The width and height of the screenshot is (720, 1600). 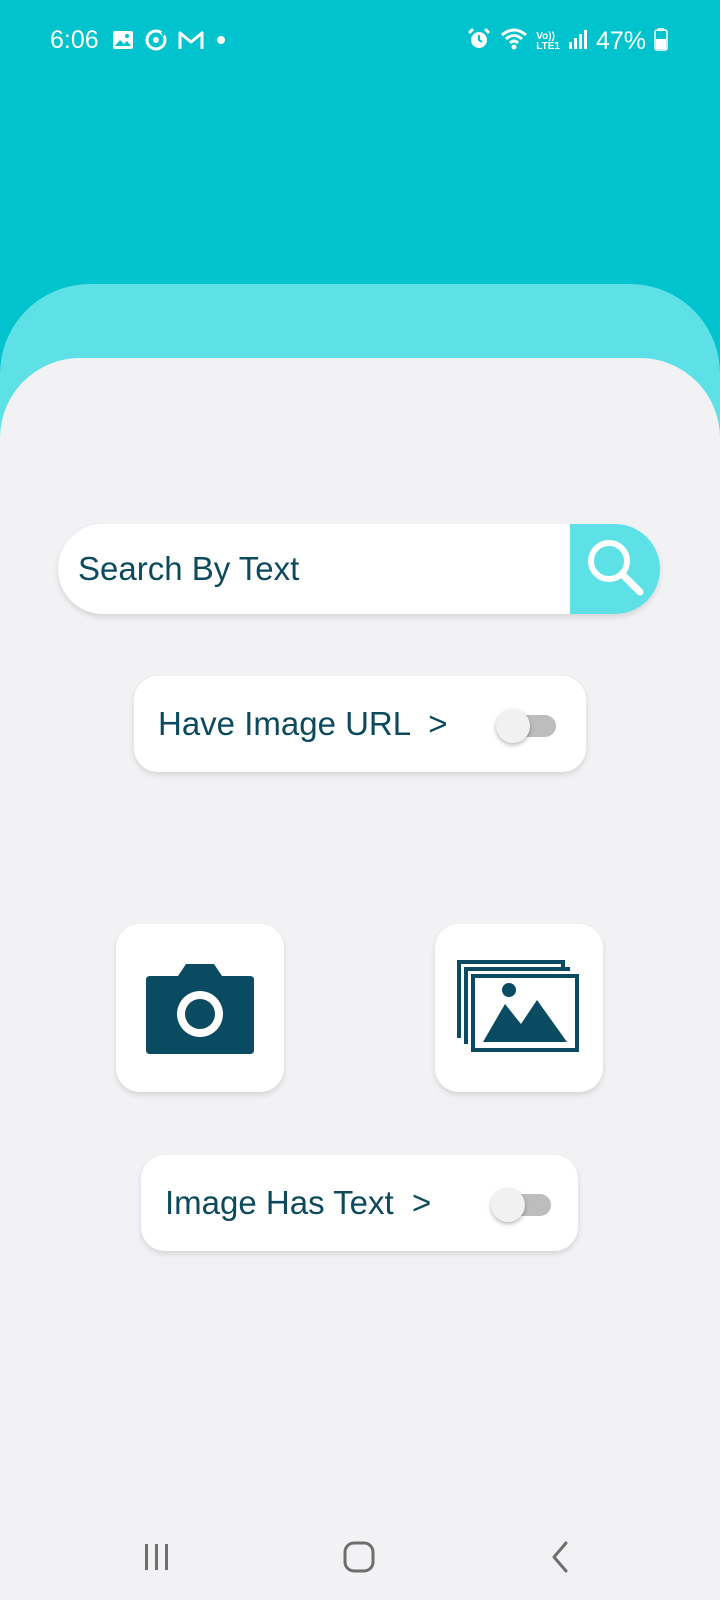 I want to click on image-url-toggle-card: Have Image URL >, so click(x=360, y=724).